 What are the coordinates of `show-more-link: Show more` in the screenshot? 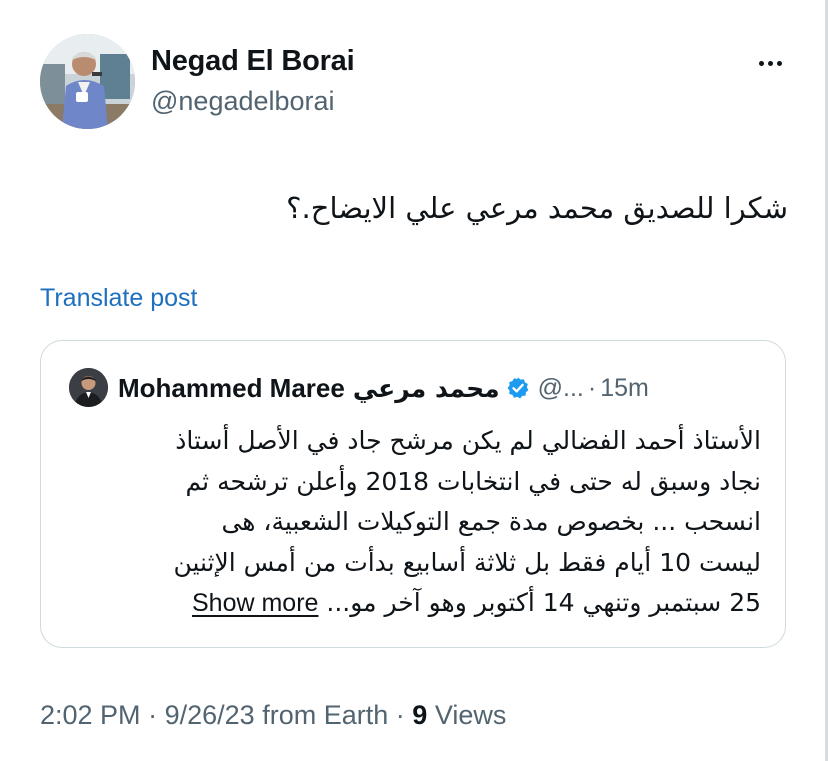 It's located at (255, 603).